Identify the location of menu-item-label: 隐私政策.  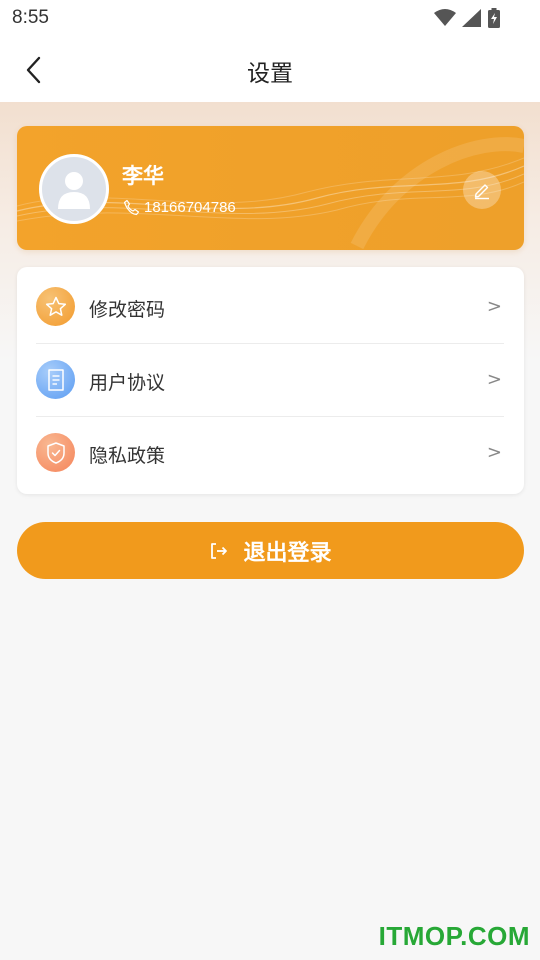
(127, 456).